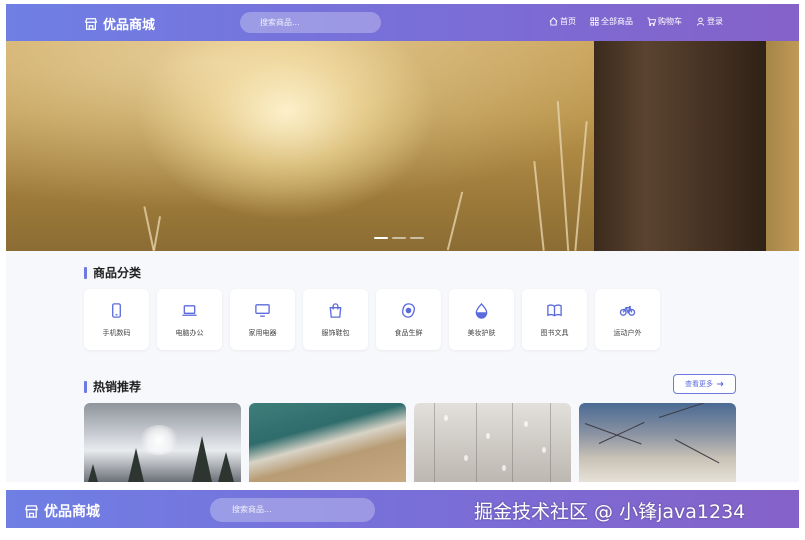  Describe the element at coordinates (189, 319) in the screenshot. I see `category-computers: 电脑办公` at that location.